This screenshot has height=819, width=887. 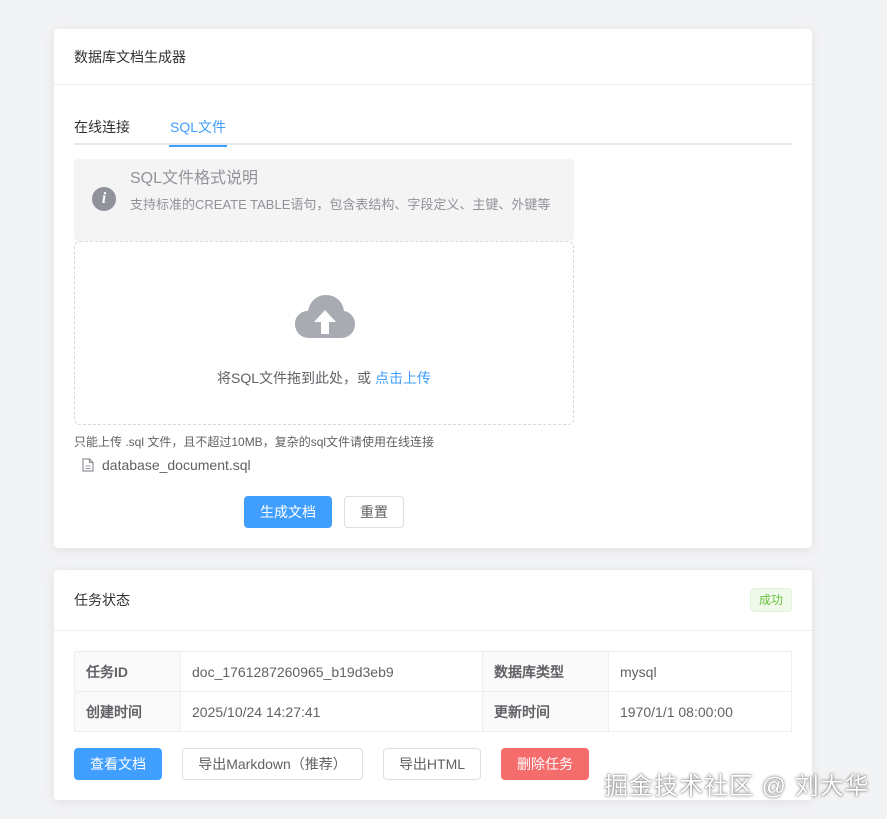 I want to click on tab-online-connection: 在线连接, so click(x=102, y=129).